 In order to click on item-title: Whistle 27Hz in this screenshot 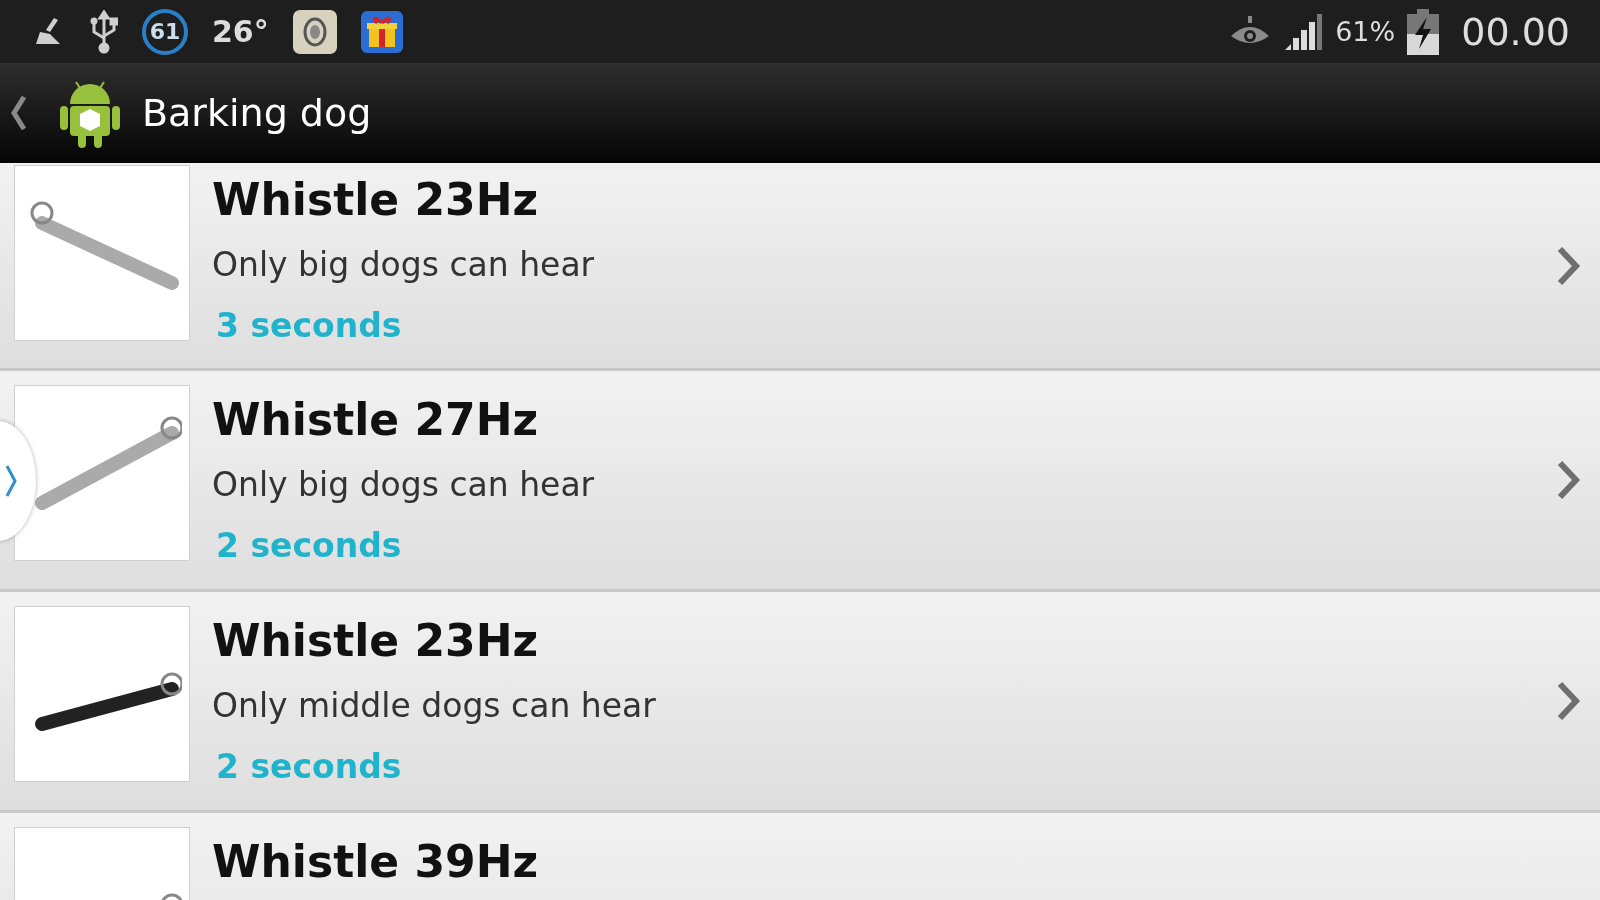, I will do `click(375, 420)`.